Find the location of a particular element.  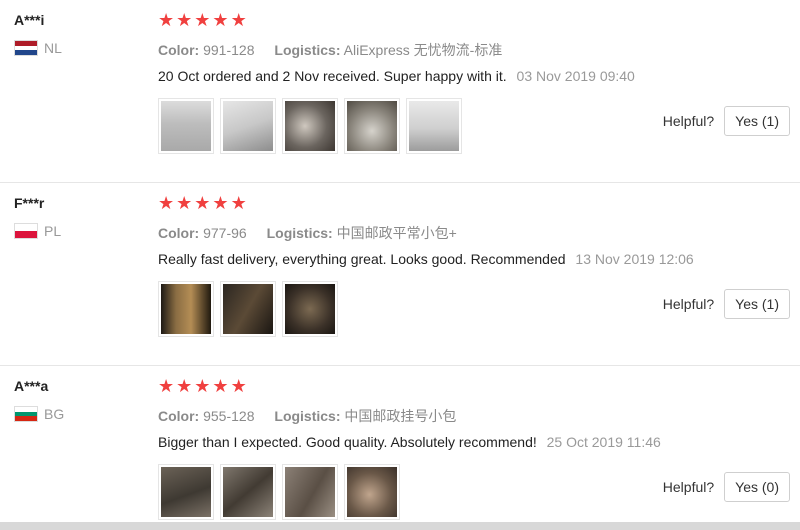

helpful-yes-button: Yes (0) is located at coordinates (757, 487).